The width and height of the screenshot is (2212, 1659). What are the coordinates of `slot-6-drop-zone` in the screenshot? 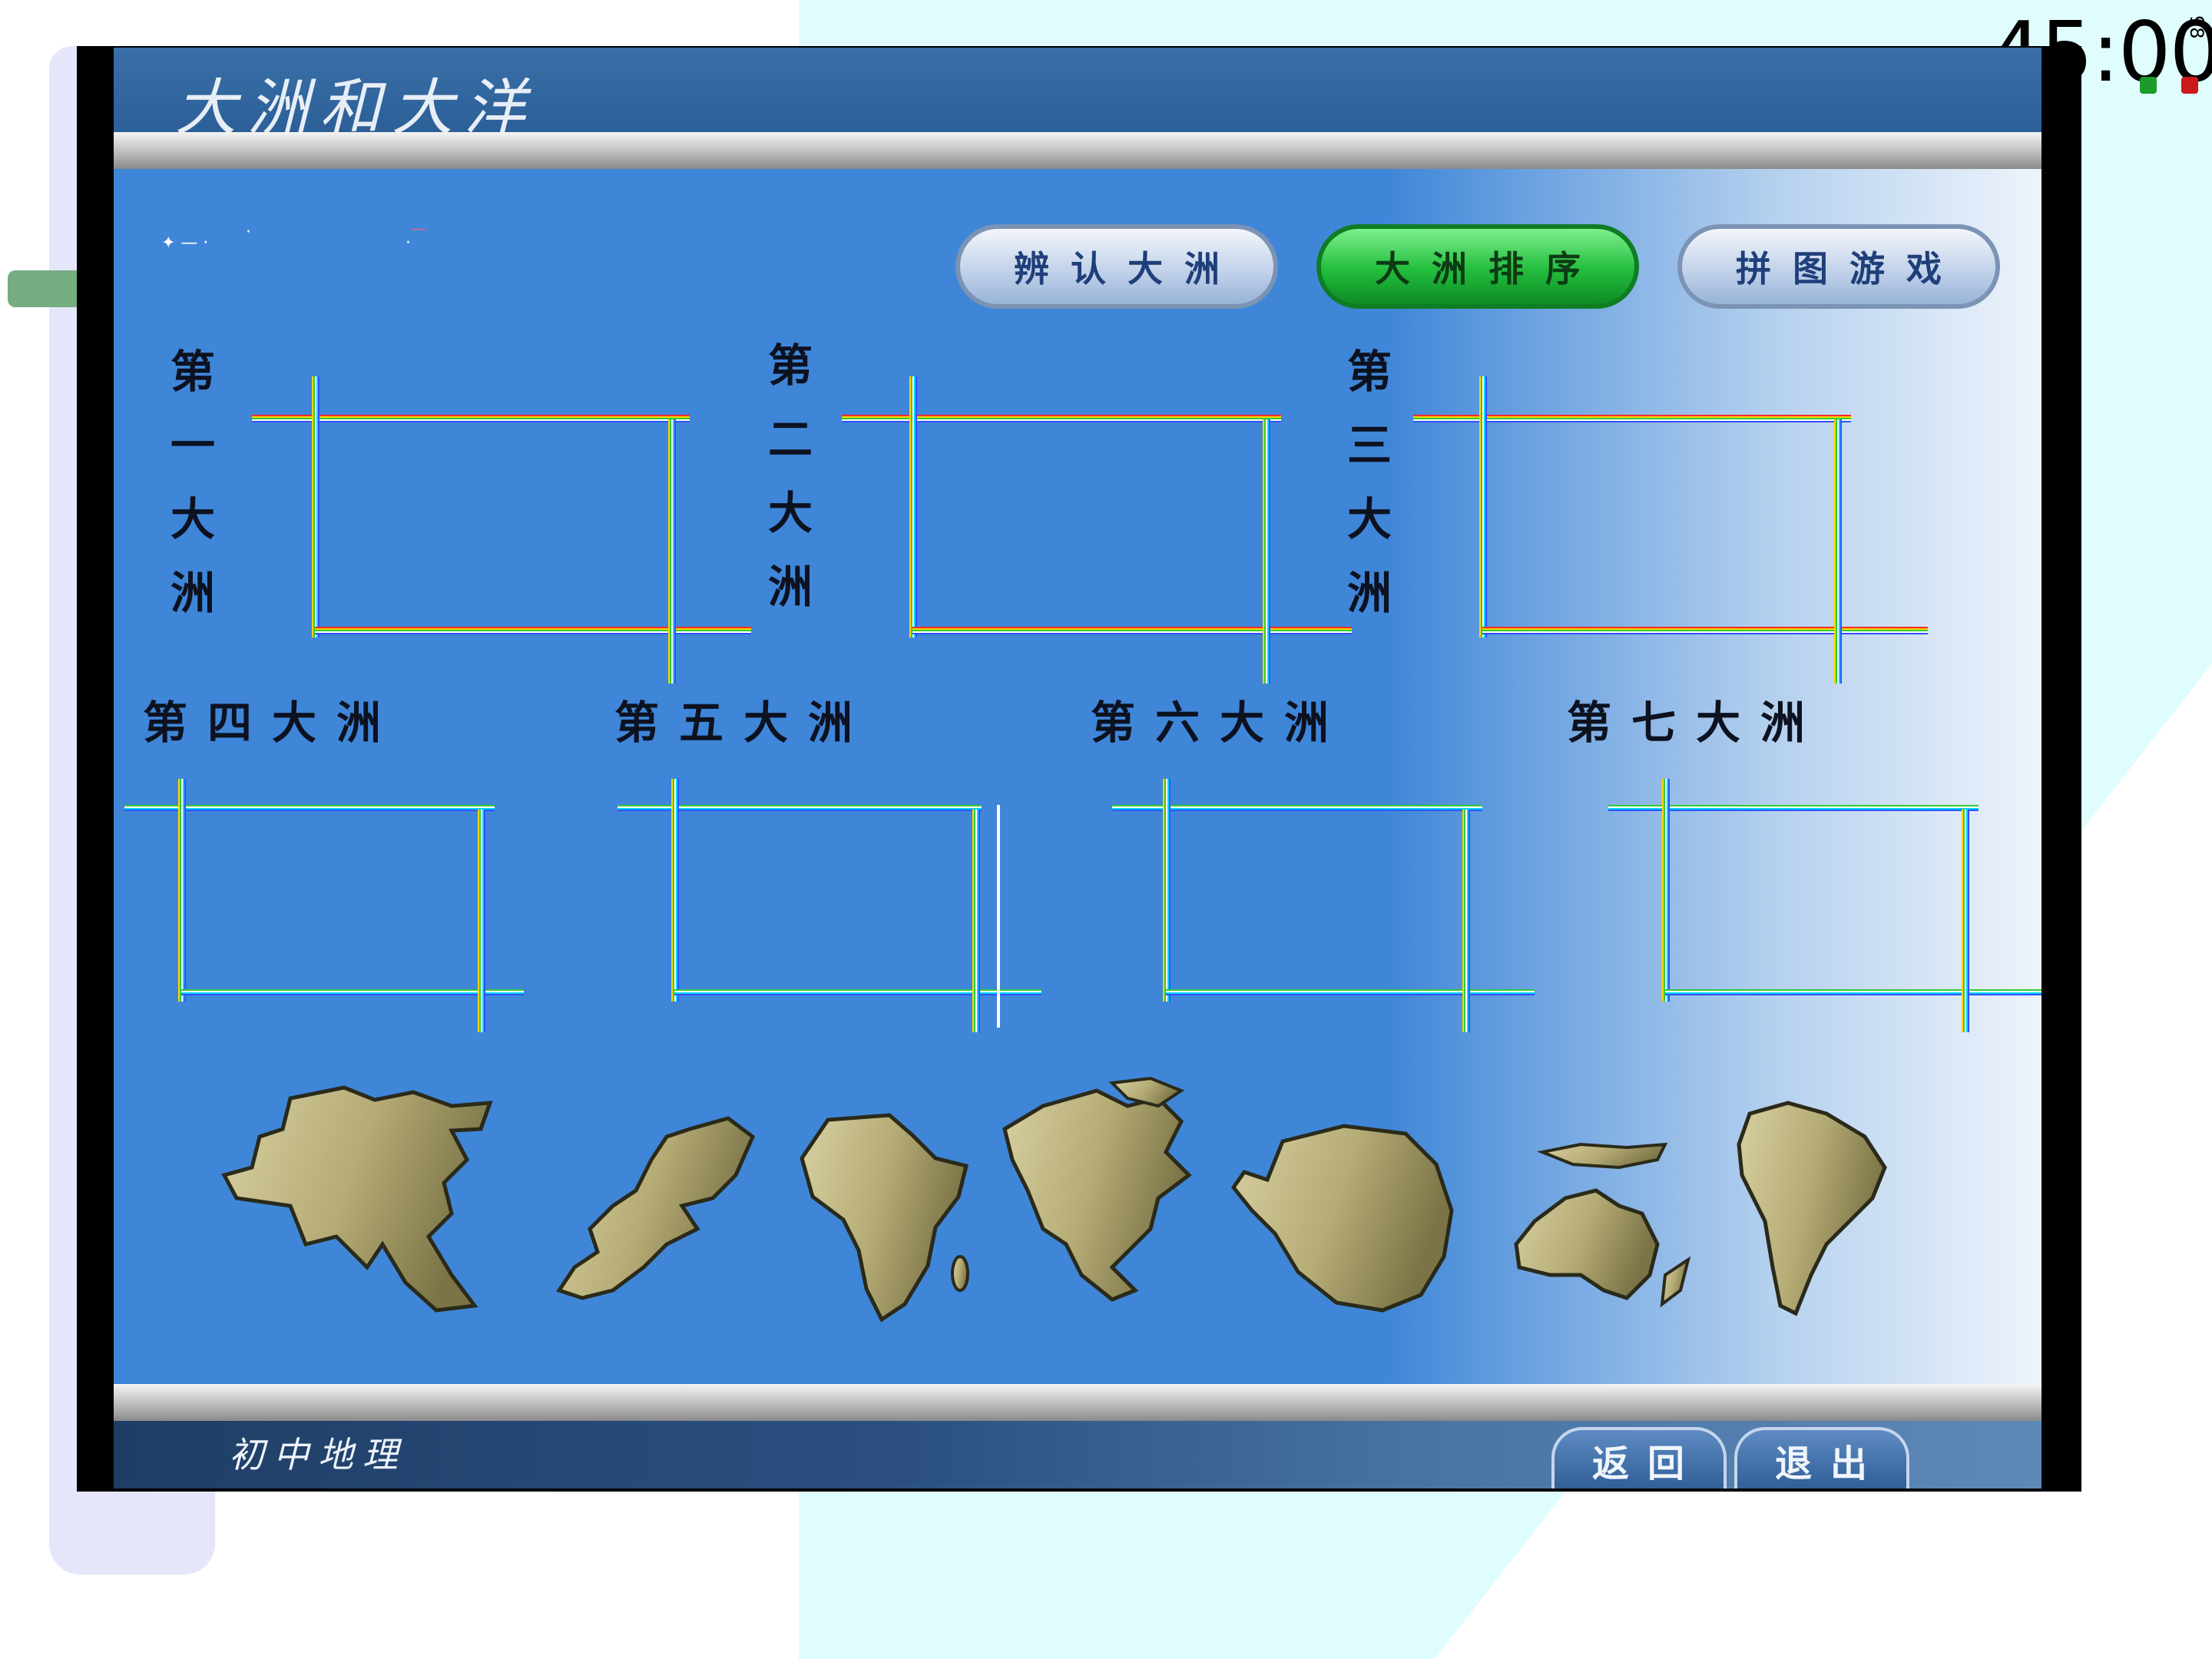 It's located at (1327, 909).